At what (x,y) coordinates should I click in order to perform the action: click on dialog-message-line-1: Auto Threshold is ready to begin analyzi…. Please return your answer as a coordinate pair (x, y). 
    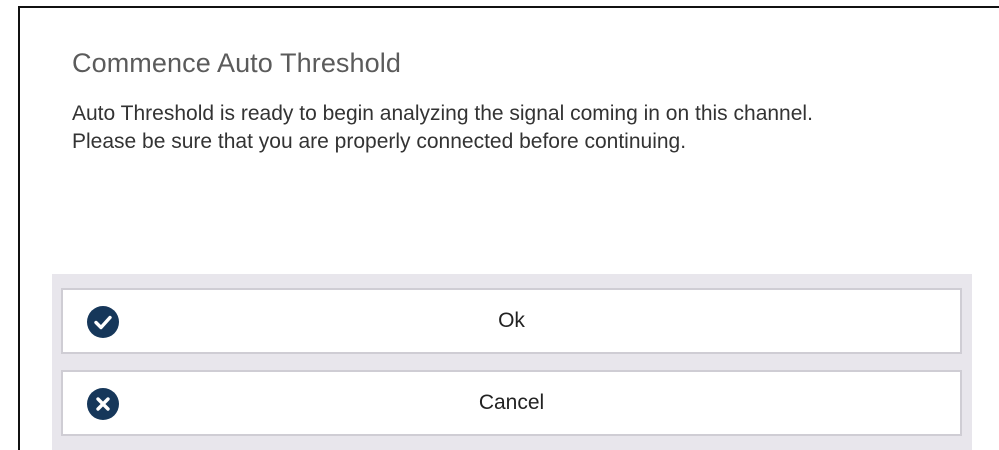
    Looking at the image, I should click on (442, 113).